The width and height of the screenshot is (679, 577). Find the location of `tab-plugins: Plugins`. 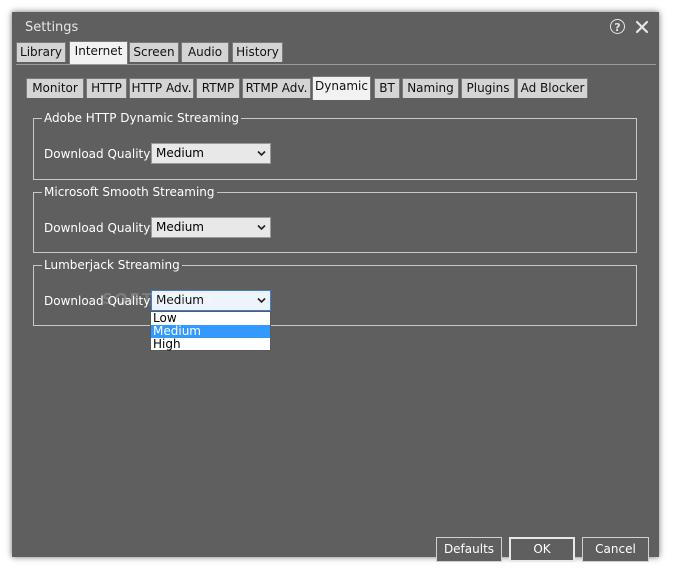

tab-plugins: Plugins is located at coordinates (488, 88).